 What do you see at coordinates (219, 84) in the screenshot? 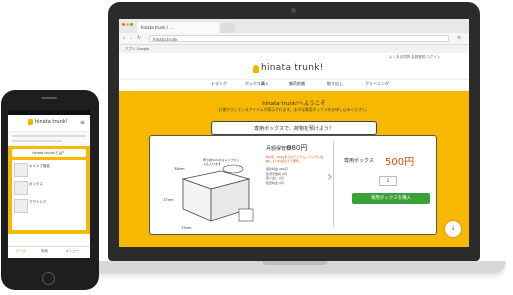
I see `nav-trunk: トランク` at bounding box center [219, 84].